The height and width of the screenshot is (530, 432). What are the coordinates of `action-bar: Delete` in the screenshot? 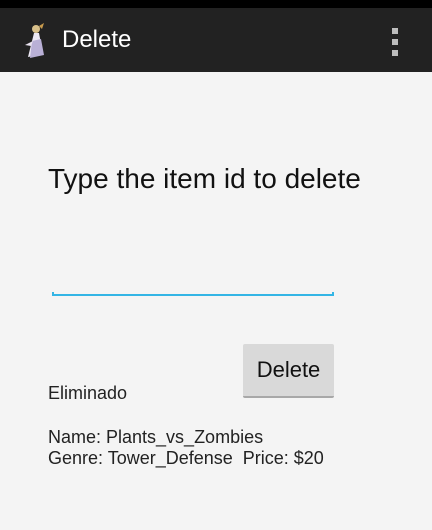 It's located at (216, 40).